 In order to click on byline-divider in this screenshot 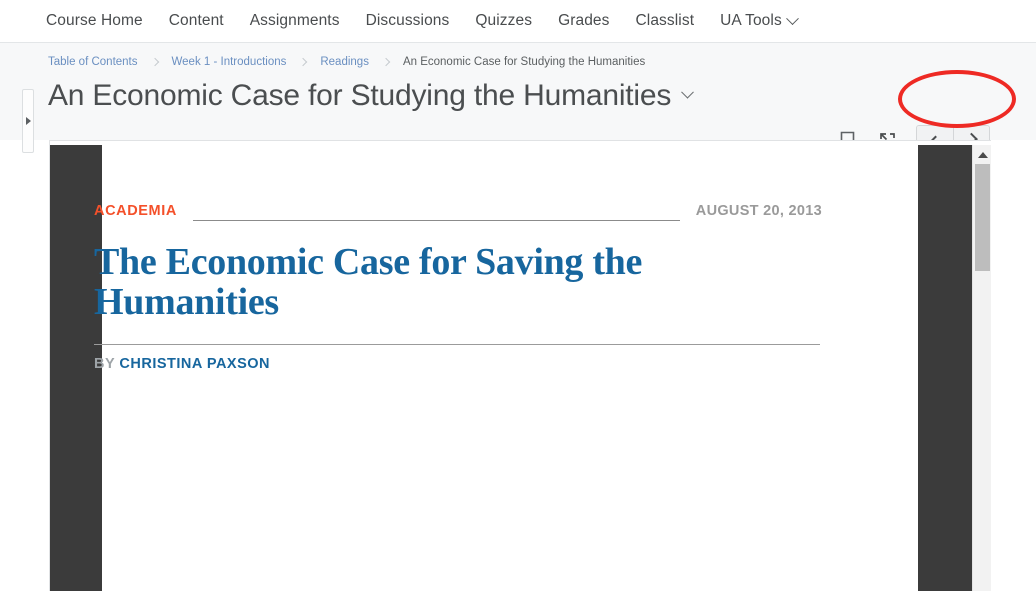, I will do `click(457, 344)`.